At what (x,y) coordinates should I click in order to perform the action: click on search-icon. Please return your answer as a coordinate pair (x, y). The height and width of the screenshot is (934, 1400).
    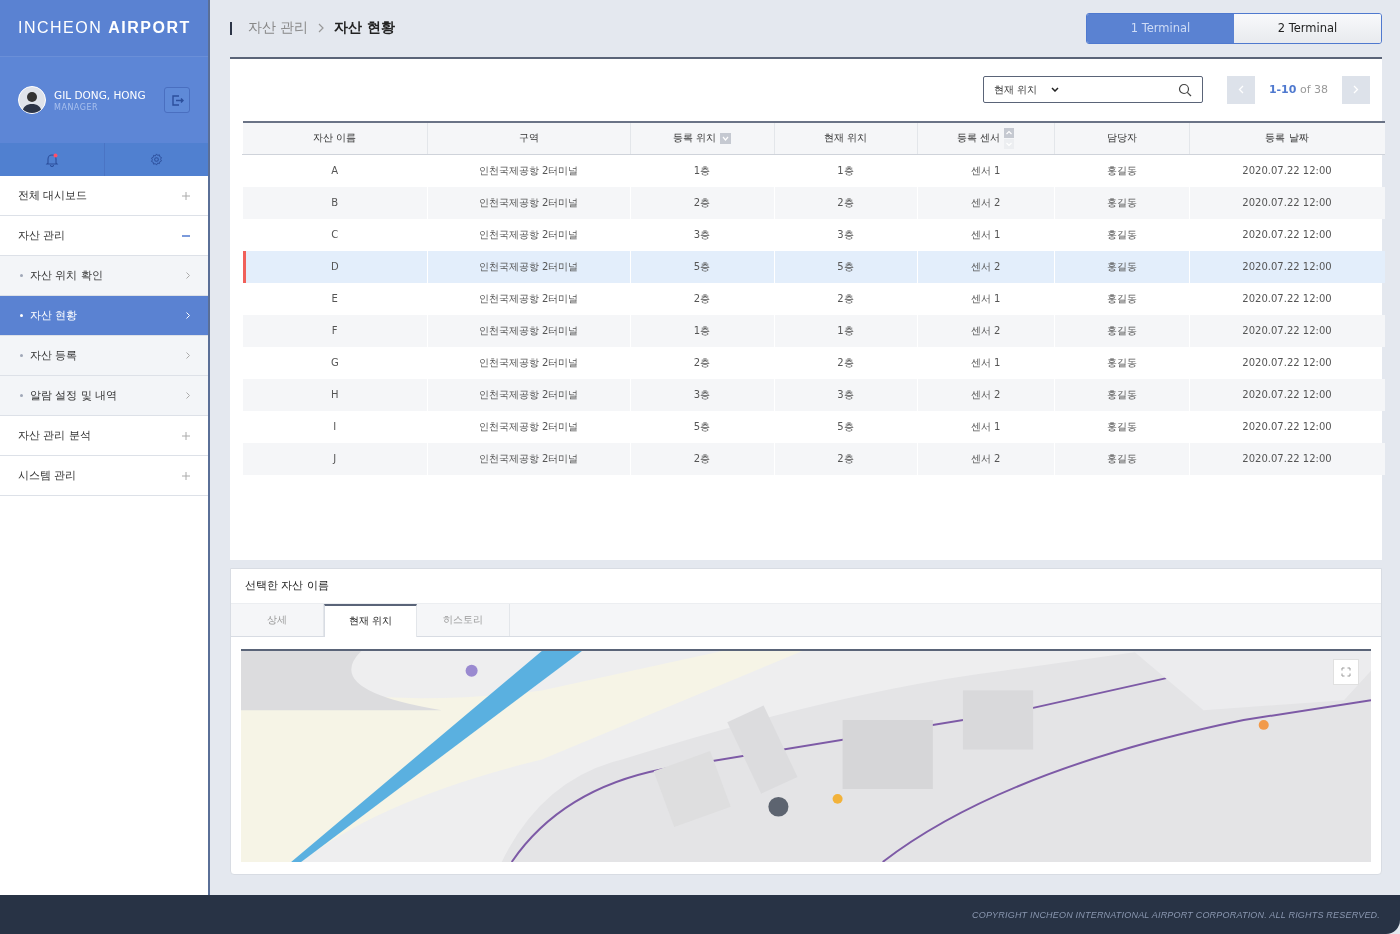
    Looking at the image, I should click on (1184, 89).